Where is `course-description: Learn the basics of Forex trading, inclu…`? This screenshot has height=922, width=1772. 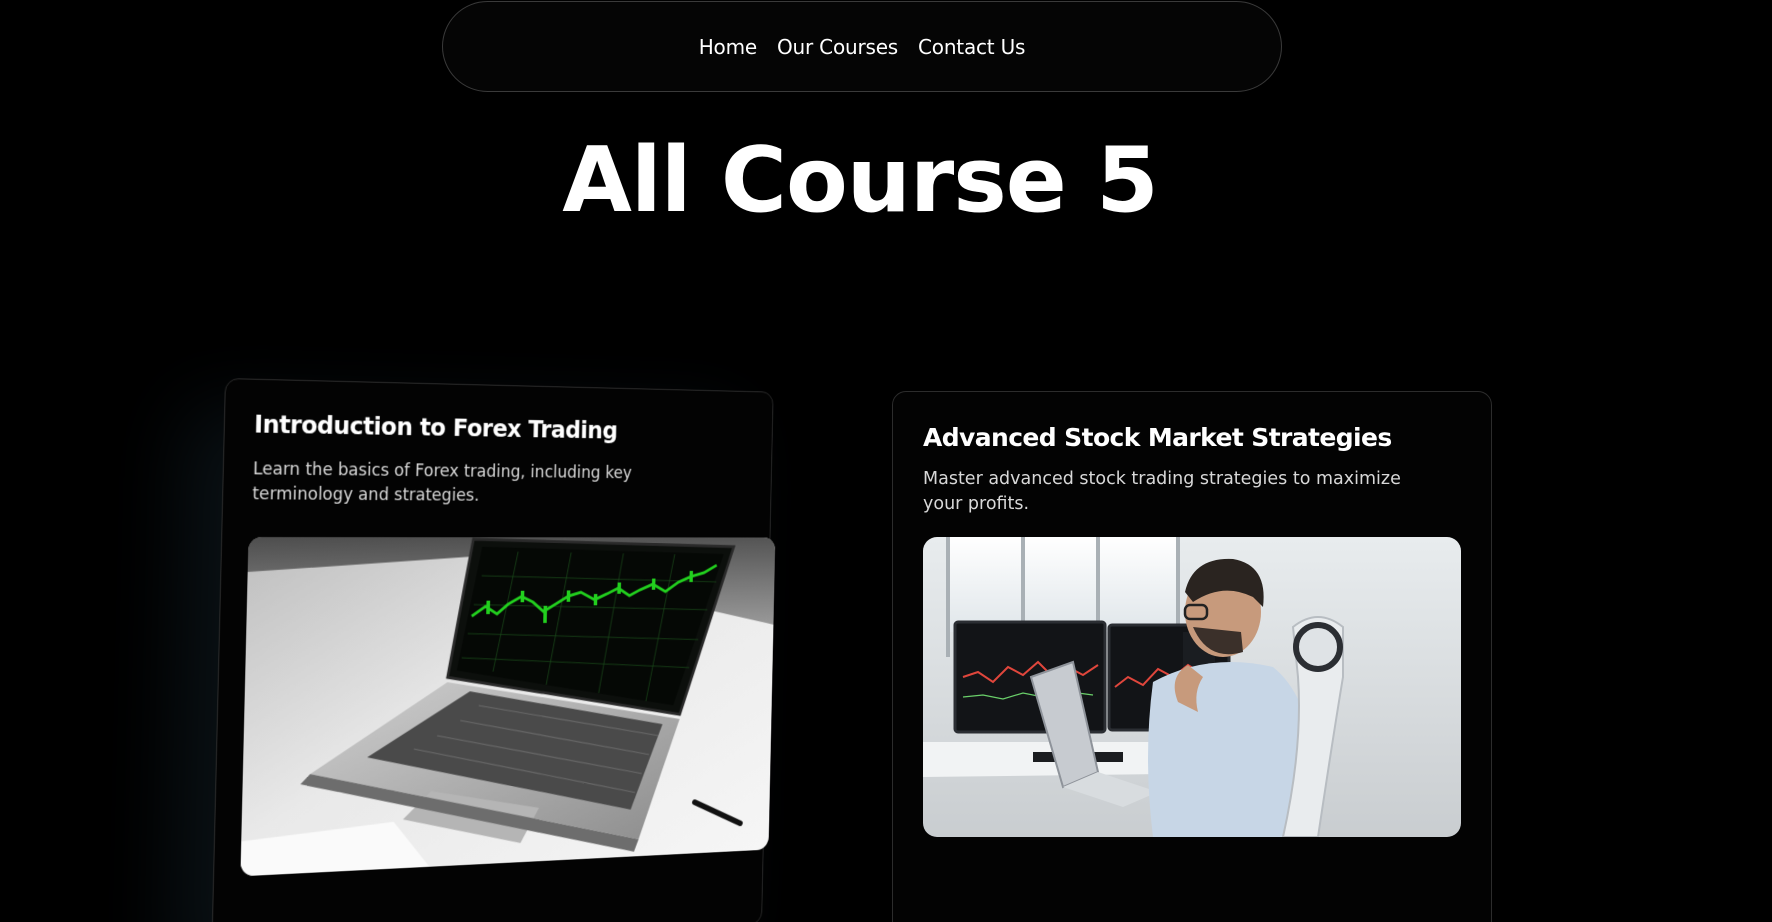 course-description: Learn the basics of Forex trading, inclu… is located at coordinates (442, 482).